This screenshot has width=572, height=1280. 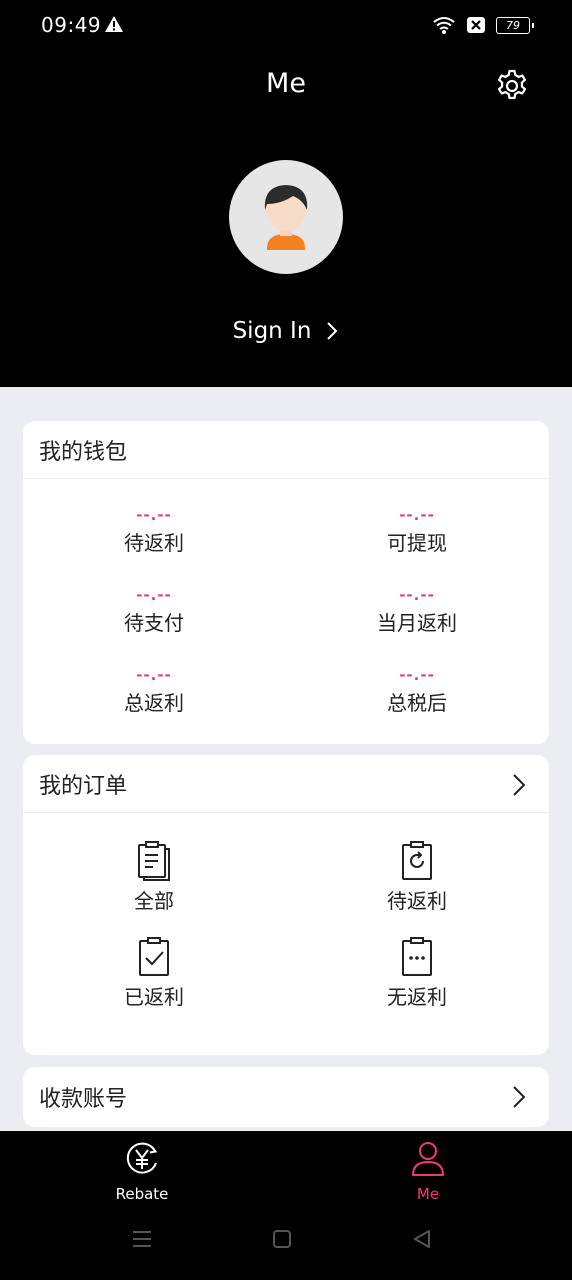 I want to click on payment-account-title: 收款账号, so click(x=83, y=1099).